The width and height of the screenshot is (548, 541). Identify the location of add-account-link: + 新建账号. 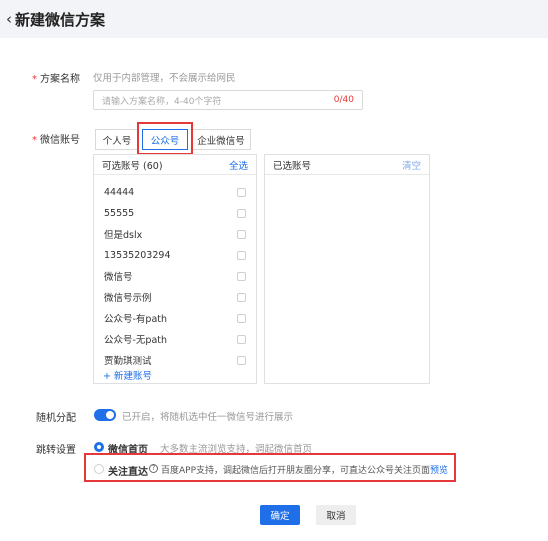
(127, 375).